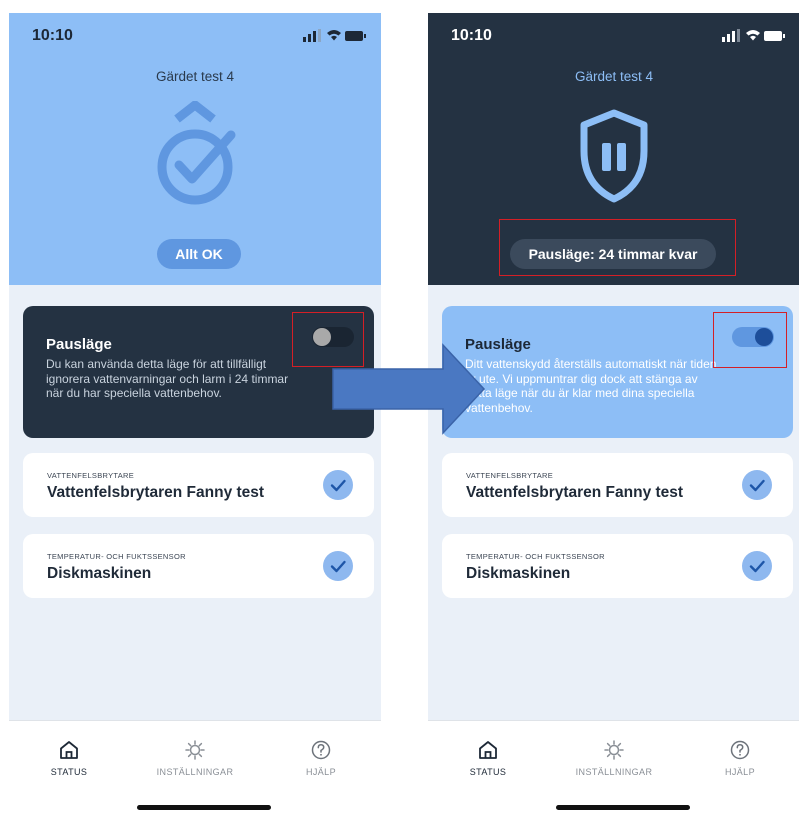 The width and height of the screenshot is (799, 823). Describe the element at coordinates (617, 247) in the screenshot. I see `highlight-box-pause-badge` at that location.